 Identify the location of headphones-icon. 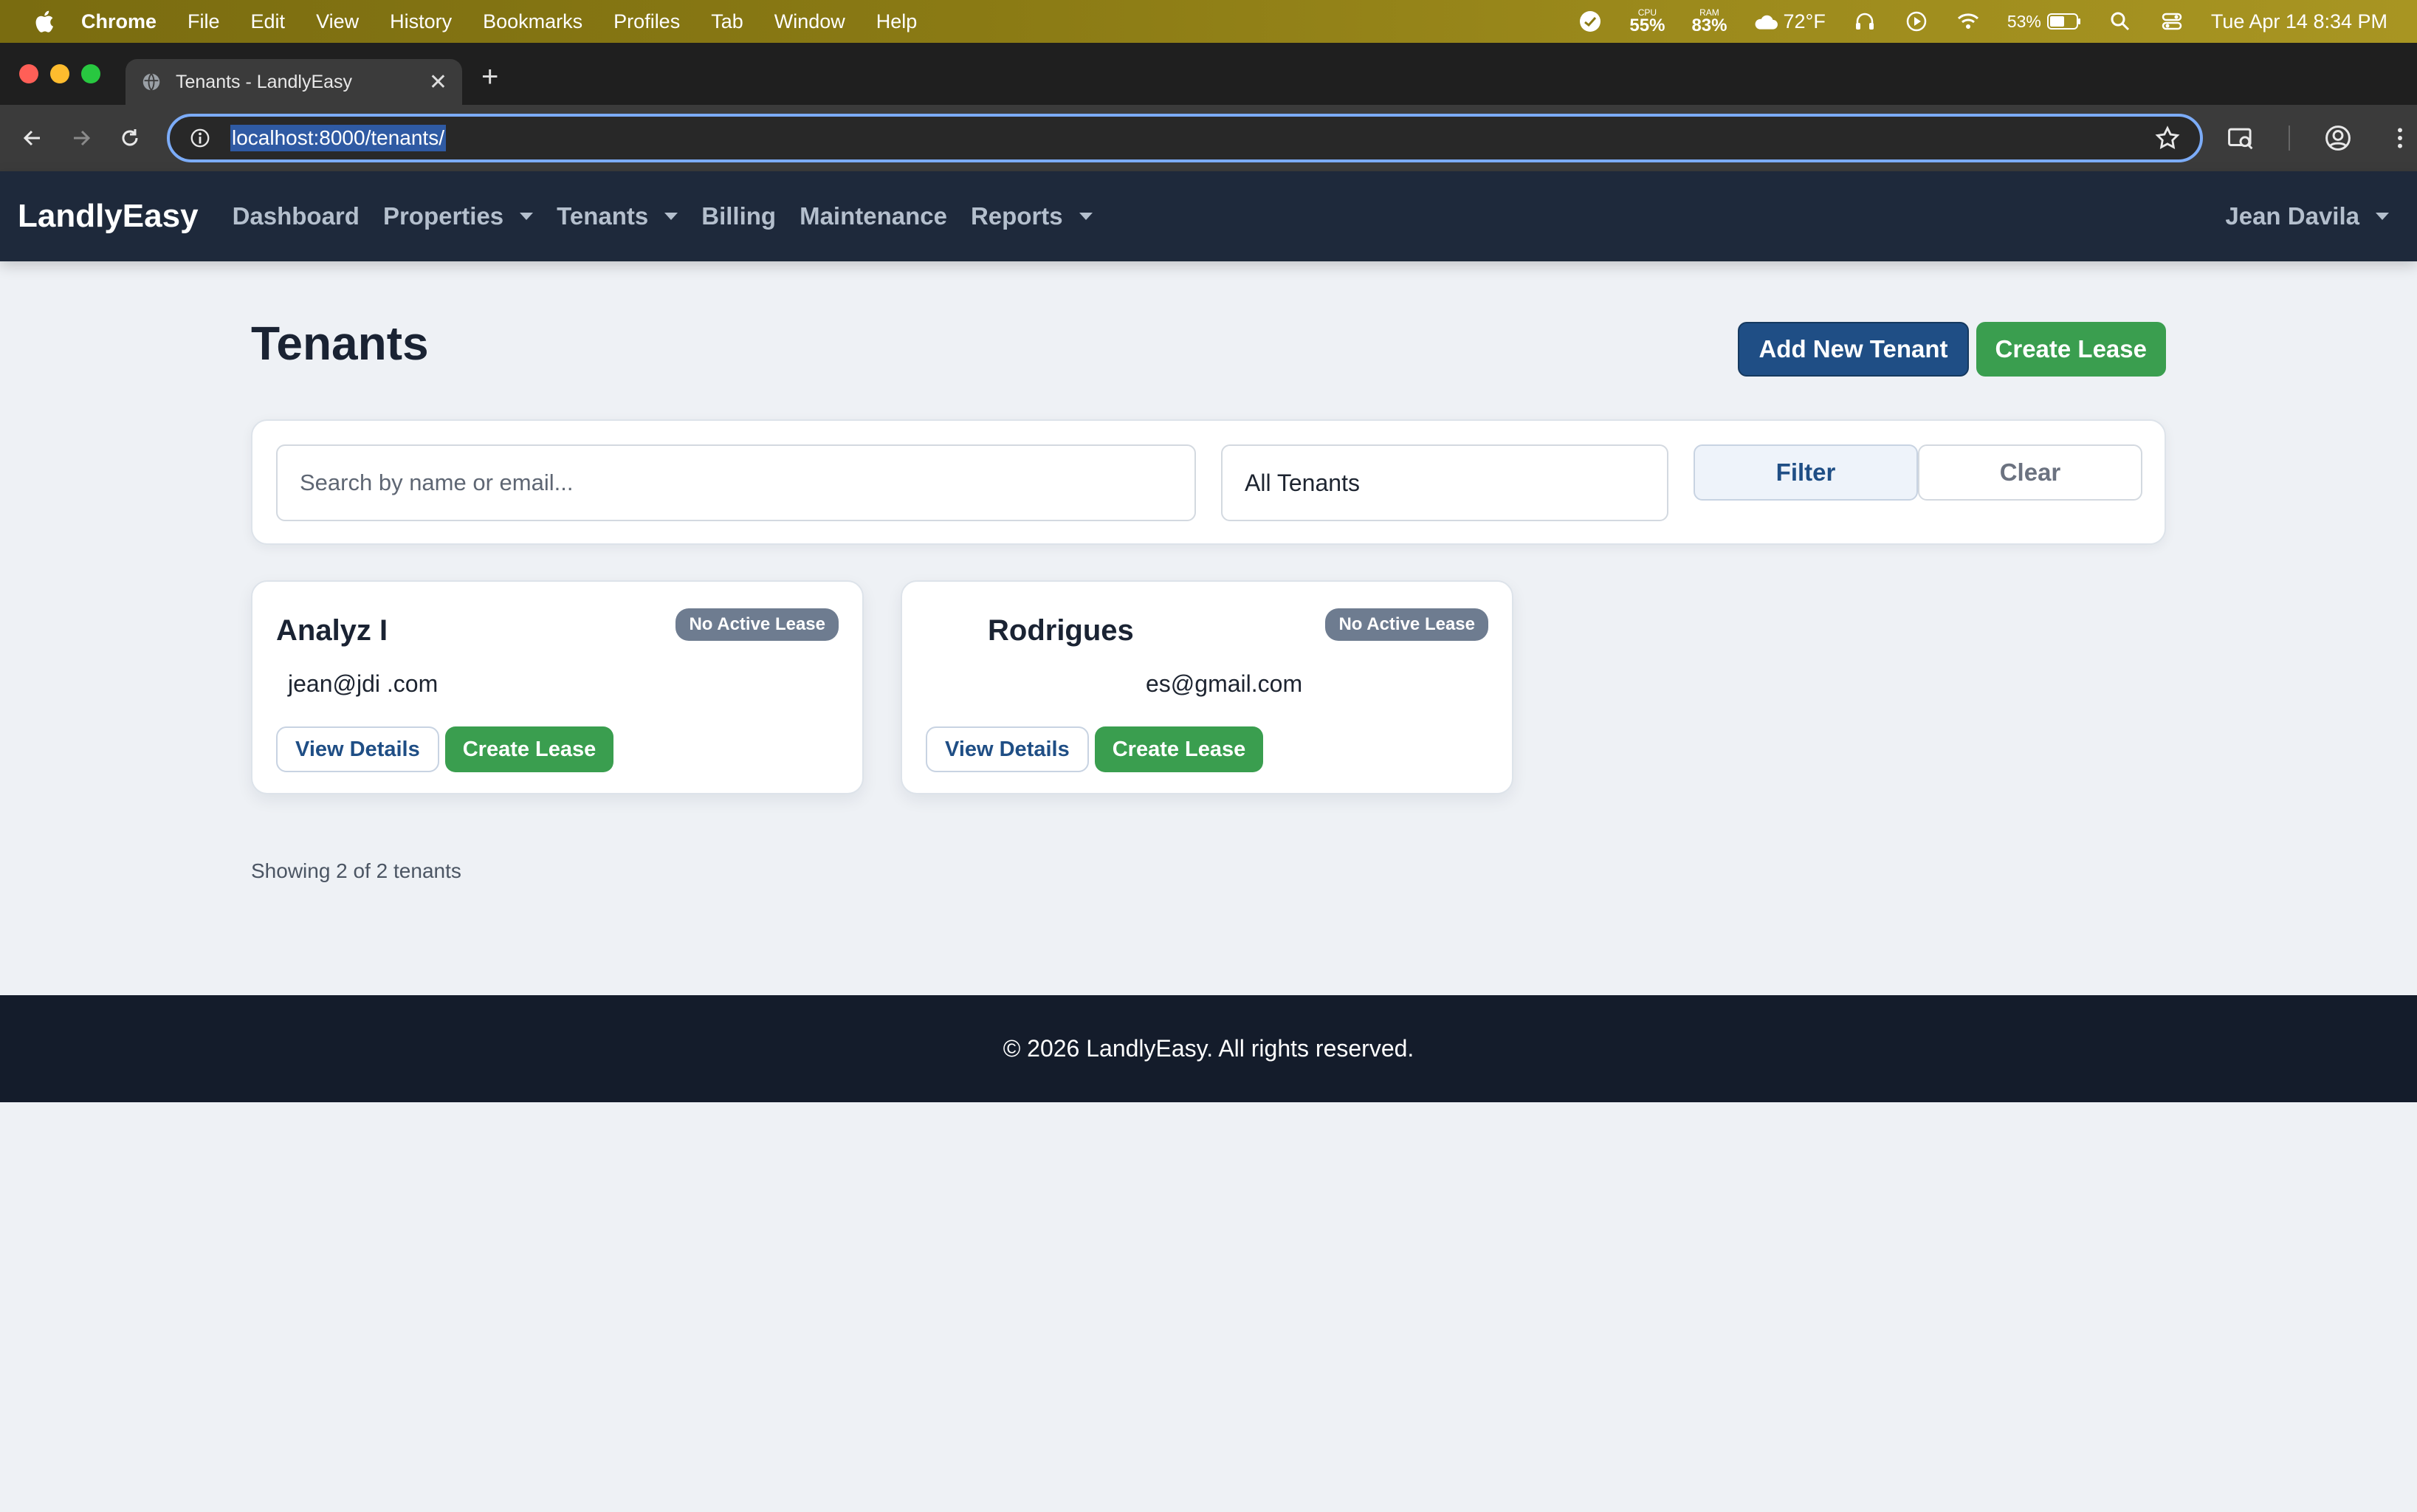
(1865, 21).